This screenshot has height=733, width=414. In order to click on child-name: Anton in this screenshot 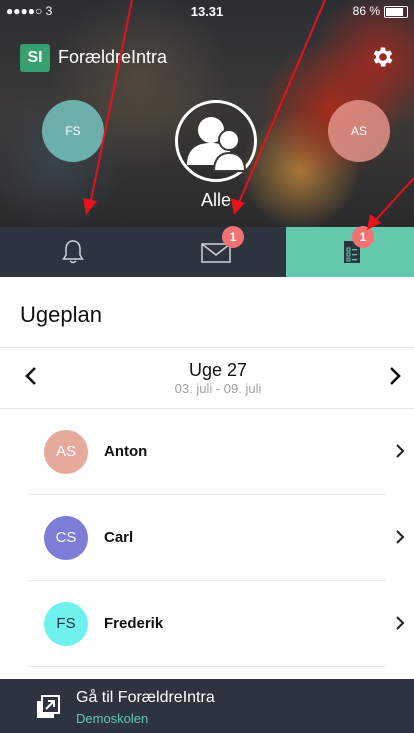, I will do `click(126, 451)`.